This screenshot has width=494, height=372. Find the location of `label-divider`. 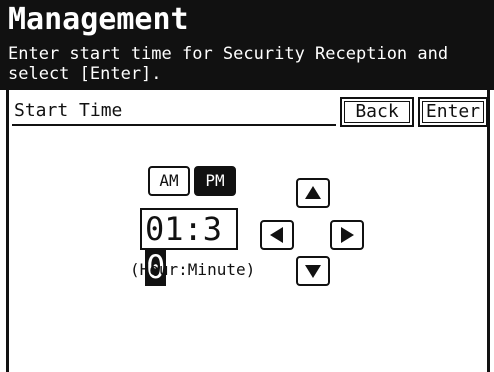

label-divider is located at coordinates (174, 125).